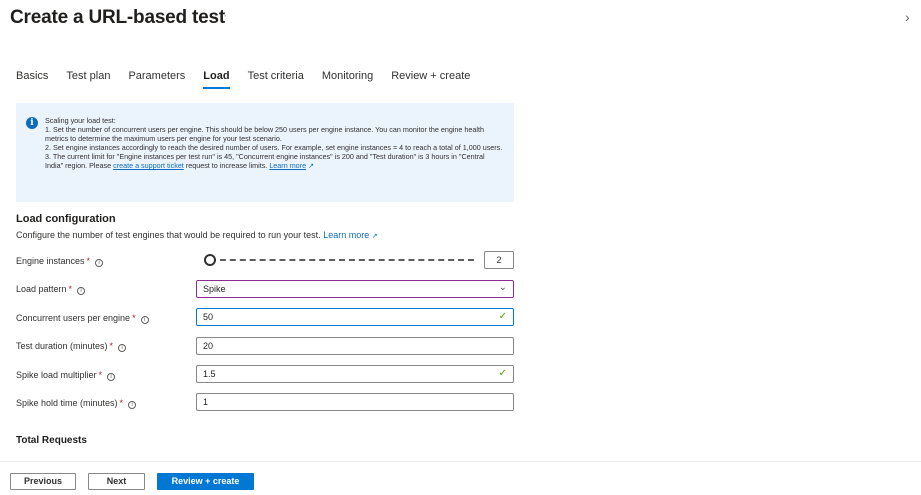 The image size is (921, 495). What do you see at coordinates (216, 80) in the screenshot?
I see `tab-load: Load` at bounding box center [216, 80].